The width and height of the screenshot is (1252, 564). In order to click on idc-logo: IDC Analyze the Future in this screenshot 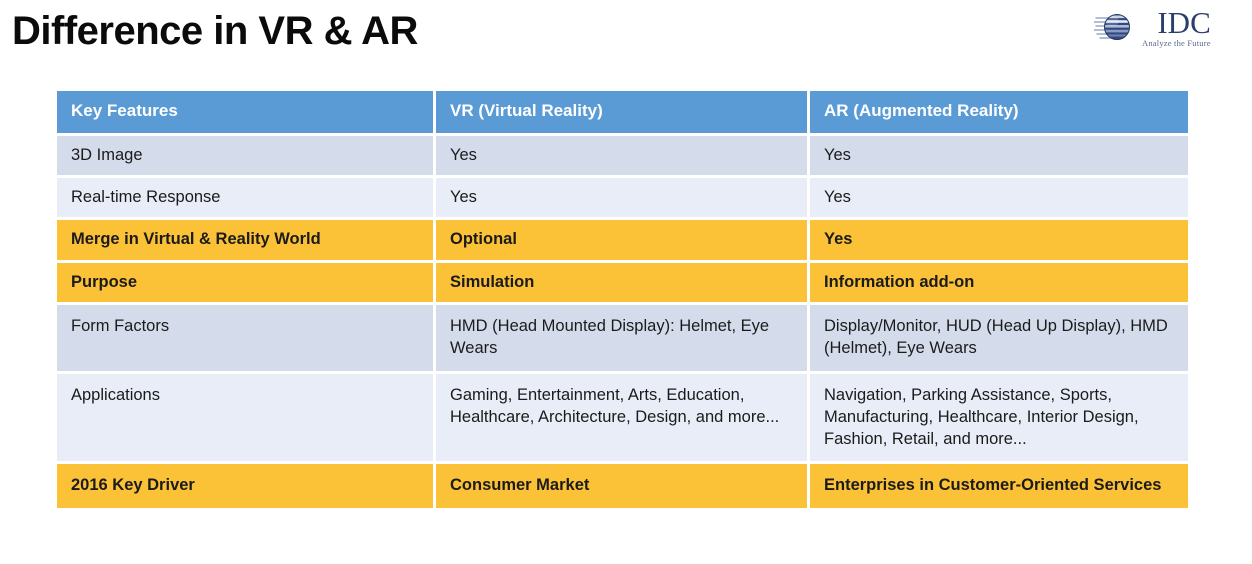, I will do `click(1168, 27)`.